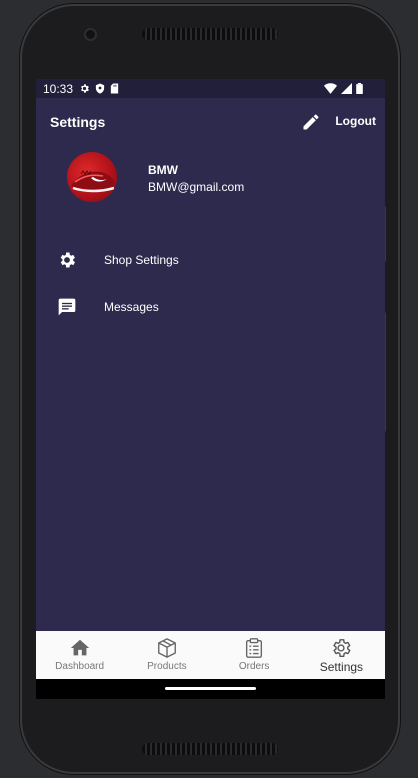 Image resolution: width=418 pixels, height=778 pixels. What do you see at coordinates (85, 88) in the screenshot?
I see `settings-status-icon` at bounding box center [85, 88].